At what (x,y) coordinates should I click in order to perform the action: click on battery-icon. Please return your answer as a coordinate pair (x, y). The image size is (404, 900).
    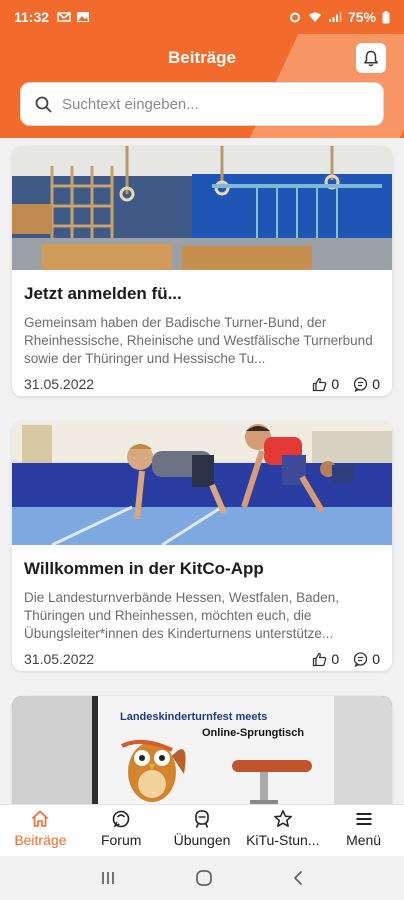
    Looking at the image, I should click on (386, 16).